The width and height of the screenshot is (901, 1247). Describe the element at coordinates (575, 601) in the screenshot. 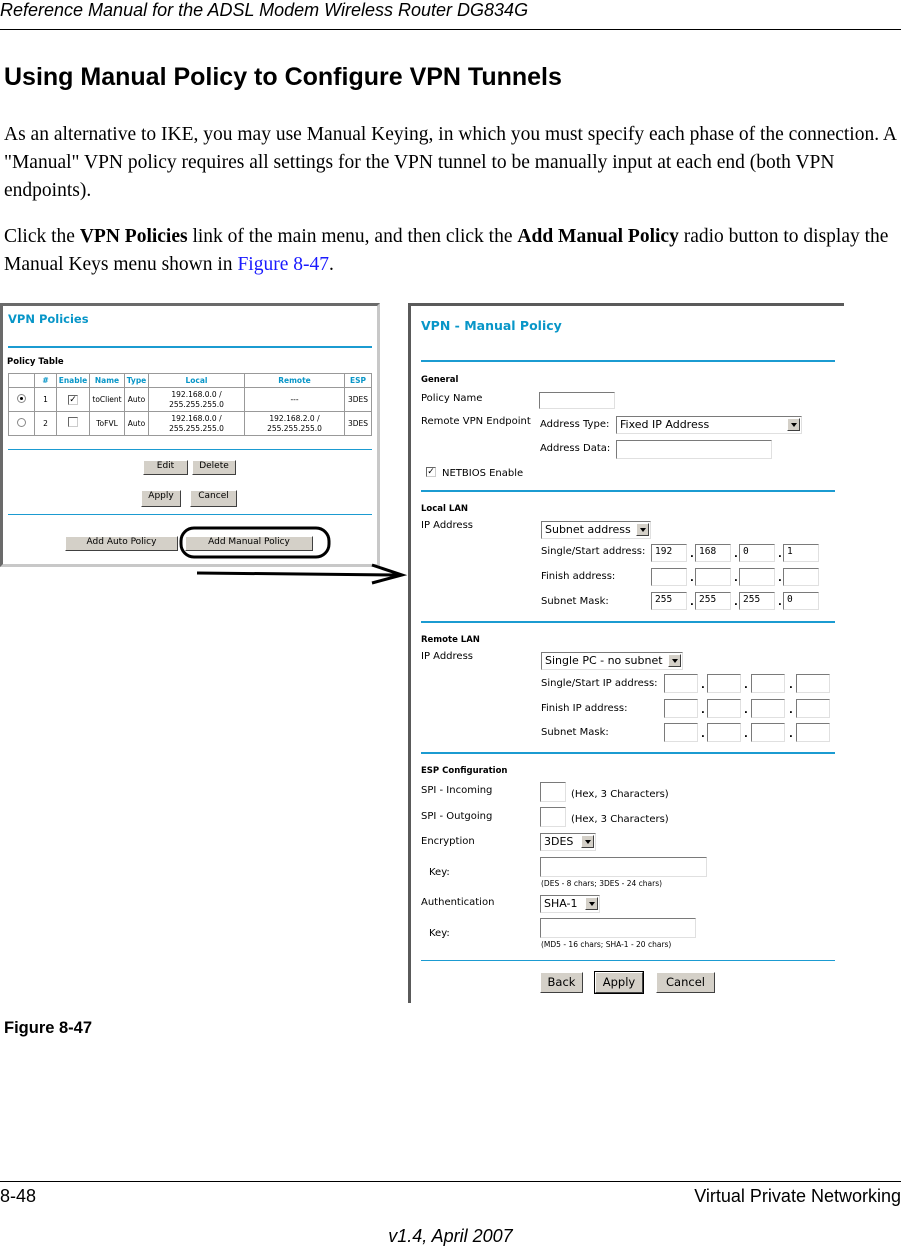

I see `local-mask-label: Subnet Mask:` at that location.